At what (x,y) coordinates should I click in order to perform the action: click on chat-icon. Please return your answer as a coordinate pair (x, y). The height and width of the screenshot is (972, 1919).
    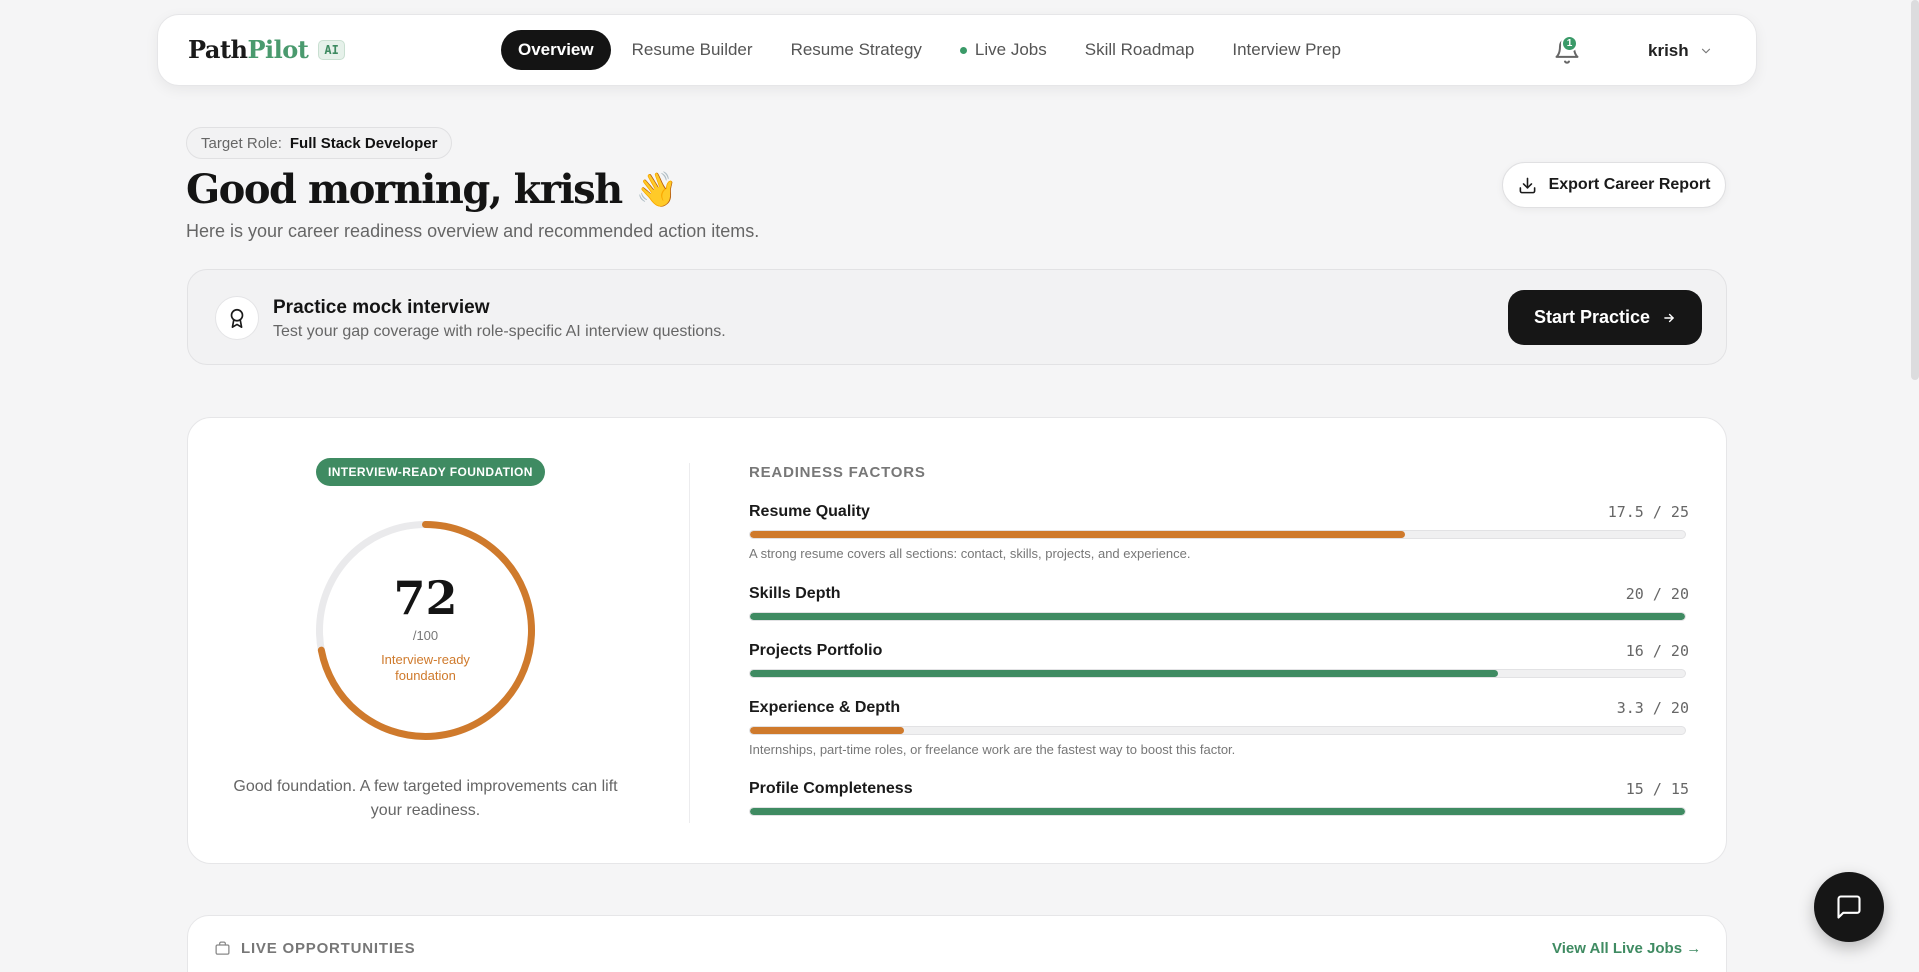
    Looking at the image, I should click on (1849, 907).